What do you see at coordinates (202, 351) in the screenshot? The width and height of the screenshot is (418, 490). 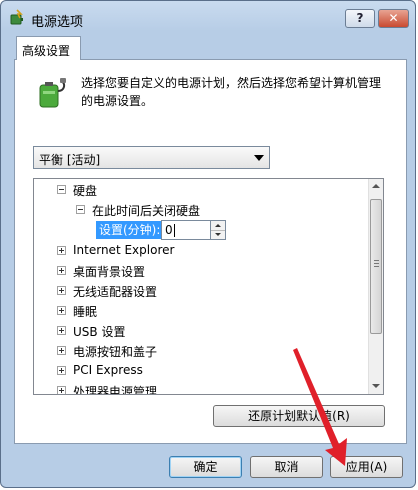 I see `tree-item-power-buttons: 电源按钮和盖子` at bounding box center [202, 351].